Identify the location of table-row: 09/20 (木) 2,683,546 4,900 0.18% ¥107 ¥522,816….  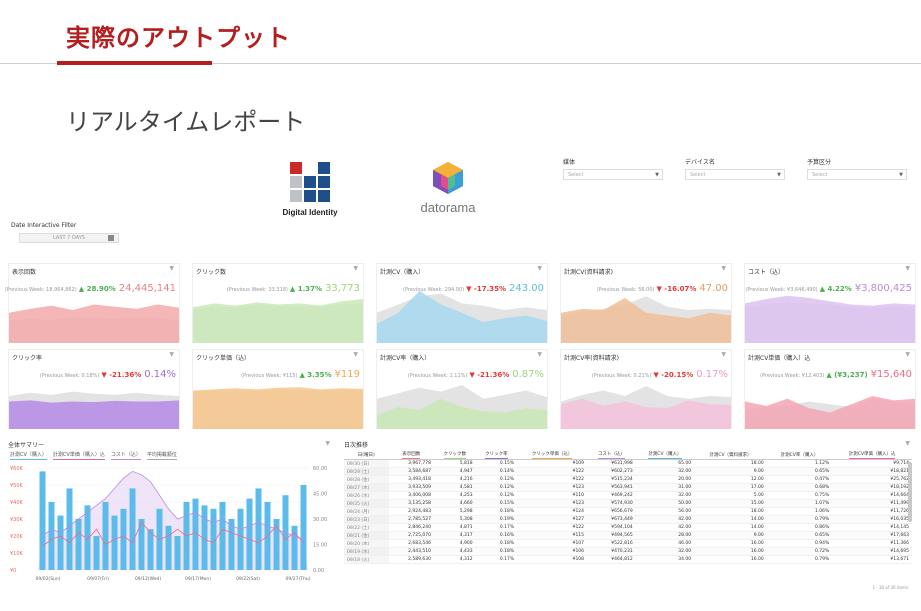
(628, 543).